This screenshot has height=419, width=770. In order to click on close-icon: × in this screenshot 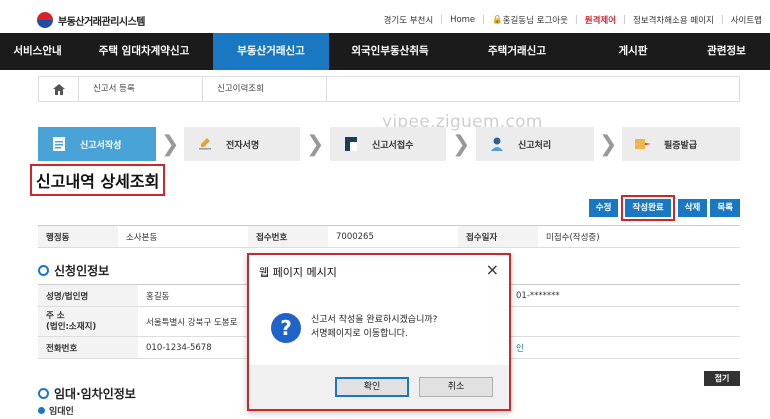, I will do `click(492, 269)`.